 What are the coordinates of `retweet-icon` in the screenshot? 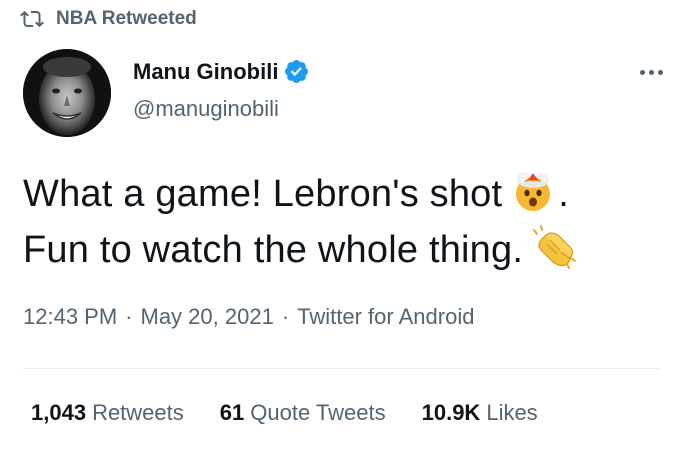 It's located at (32, 19).